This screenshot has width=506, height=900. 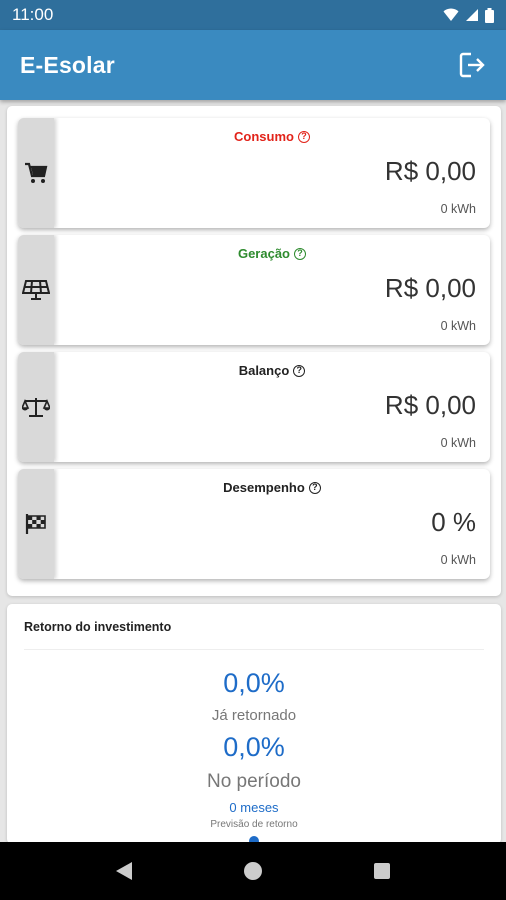 What do you see at coordinates (253, 65) in the screenshot?
I see `app-bar: E-Esolar` at bounding box center [253, 65].